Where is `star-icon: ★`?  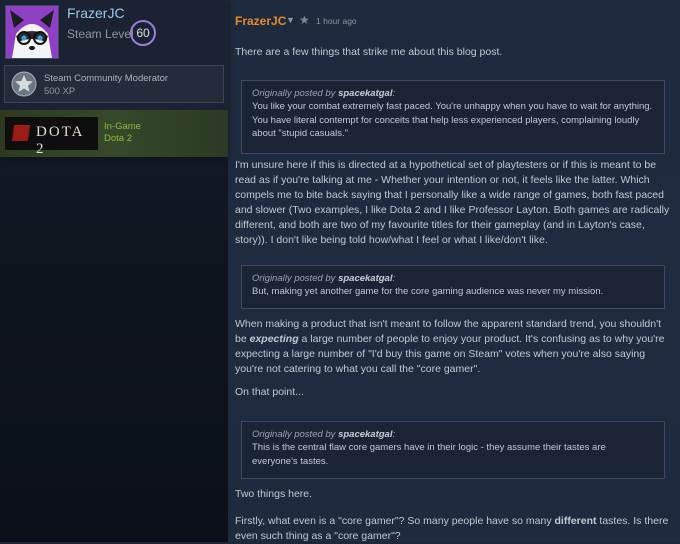
star-icon: ★ is located at coordinates (304, 20).